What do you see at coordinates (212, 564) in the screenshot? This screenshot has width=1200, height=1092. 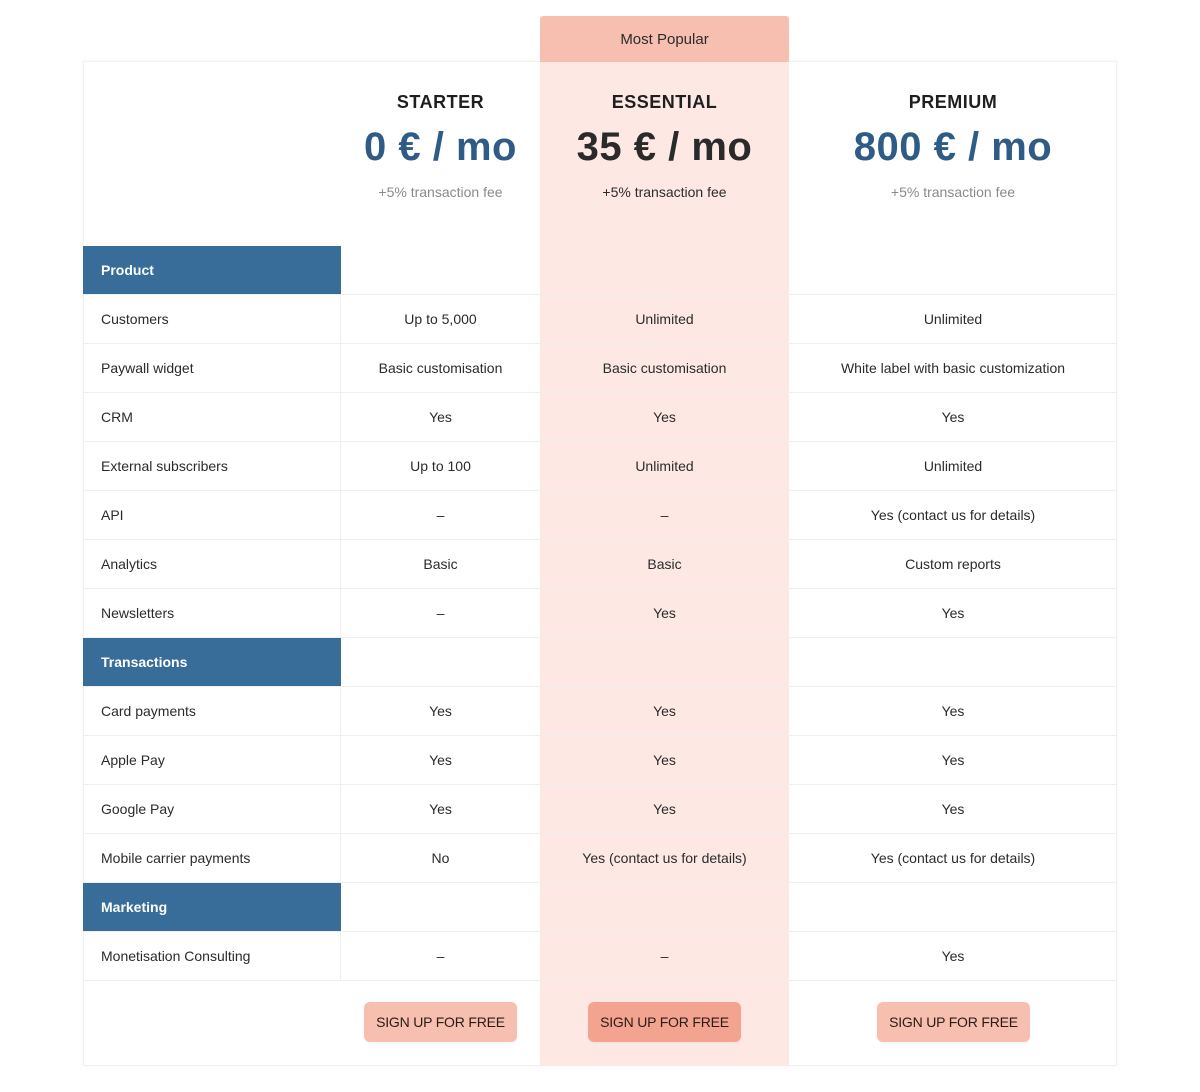 I see `feature-label: Analytics` at bounding box center [212, 564].